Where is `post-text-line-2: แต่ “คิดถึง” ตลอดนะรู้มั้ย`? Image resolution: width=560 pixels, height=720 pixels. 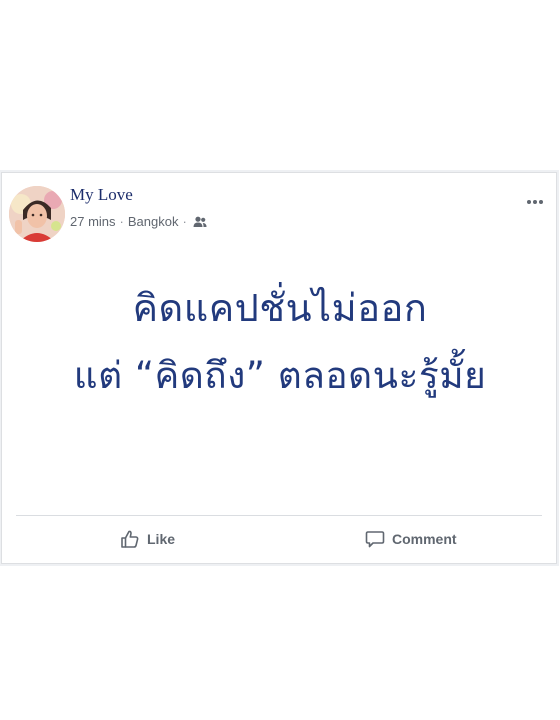 post-text-line-2: แต่ “คิดถึง” ตลอดนะรู้มั้ย is located at coordinates (280, 375).